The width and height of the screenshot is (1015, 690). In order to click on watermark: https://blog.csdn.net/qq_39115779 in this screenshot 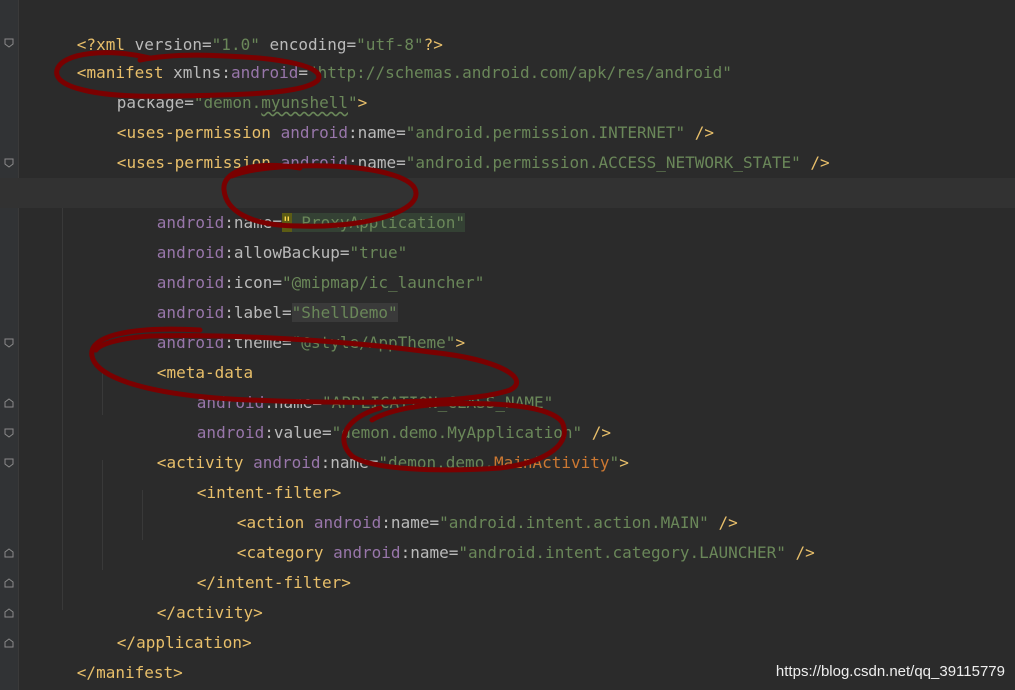, I will do `click(890, 671)`.